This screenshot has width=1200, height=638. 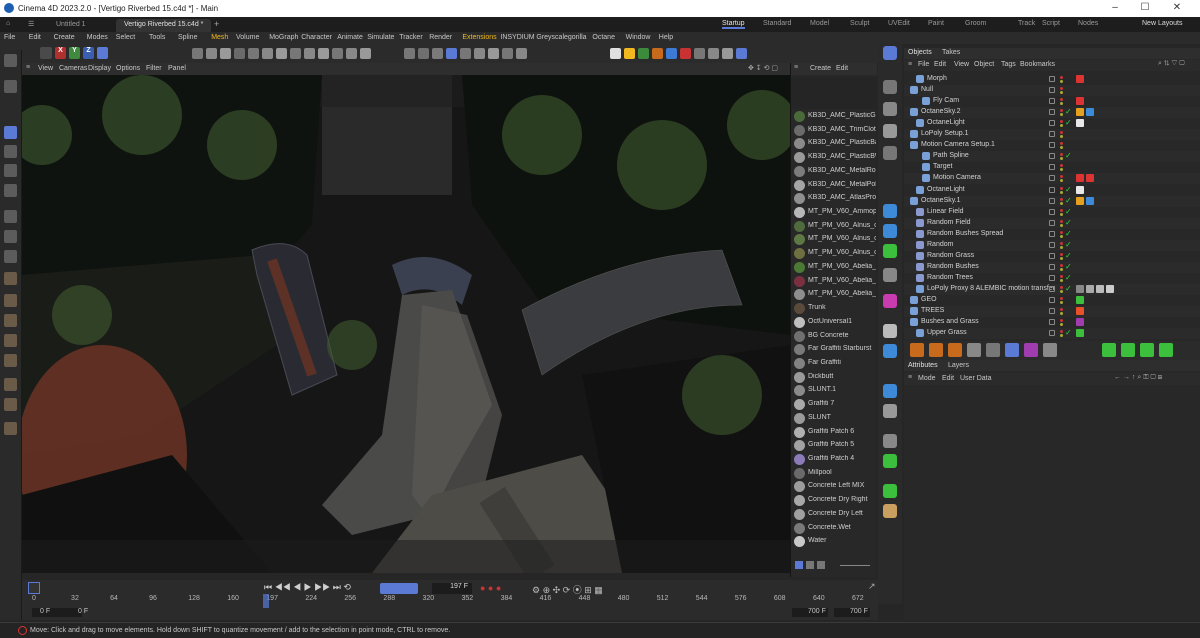 I want to click on object-row: Target, so click(x=1052, y=167).